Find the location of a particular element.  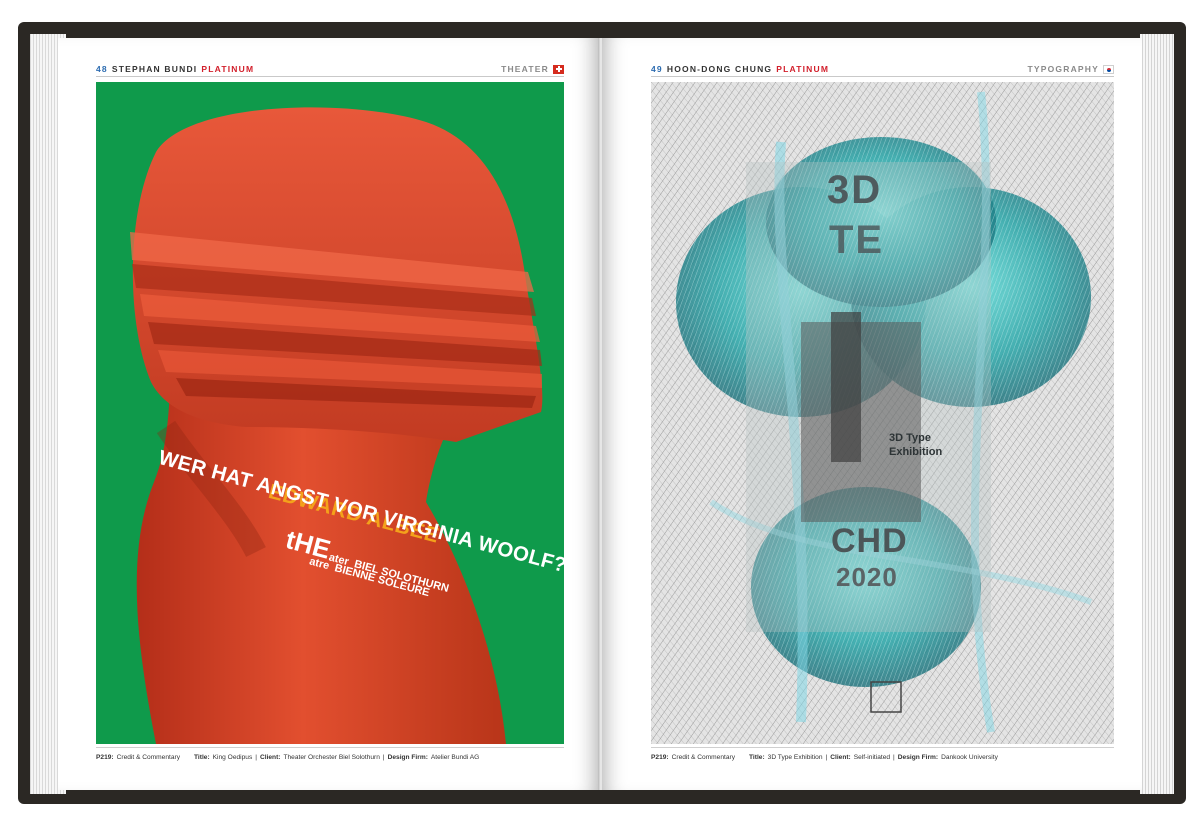

page-number: 48 is located at coordinates (102, 69).